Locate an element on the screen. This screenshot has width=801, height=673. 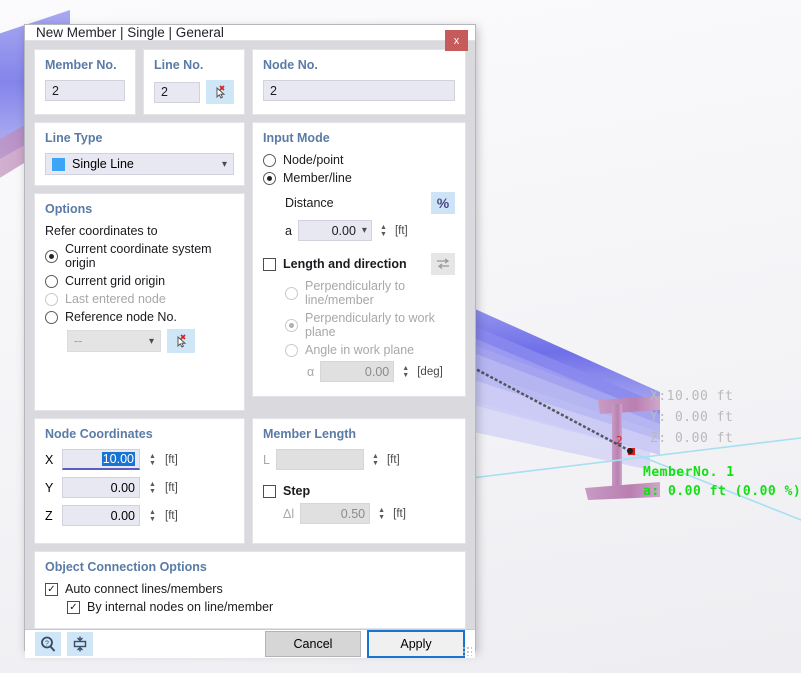
node-no-group: Node No. 2 is located at coordinates (359, 82).